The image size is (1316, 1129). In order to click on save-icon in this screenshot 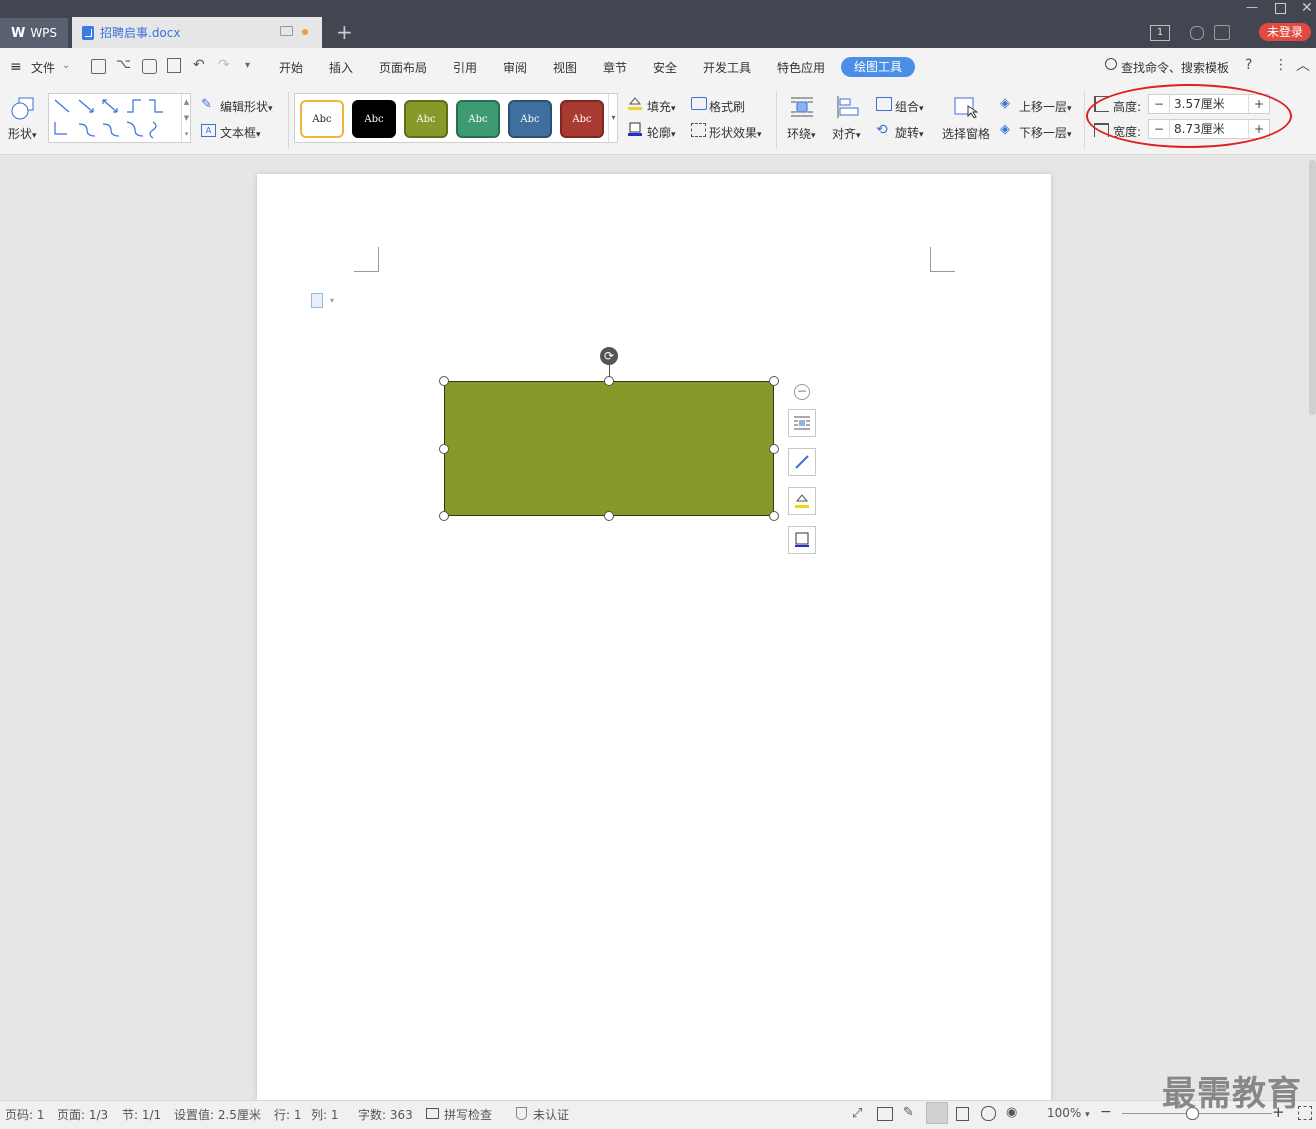, I will do `click(98, 66)`.